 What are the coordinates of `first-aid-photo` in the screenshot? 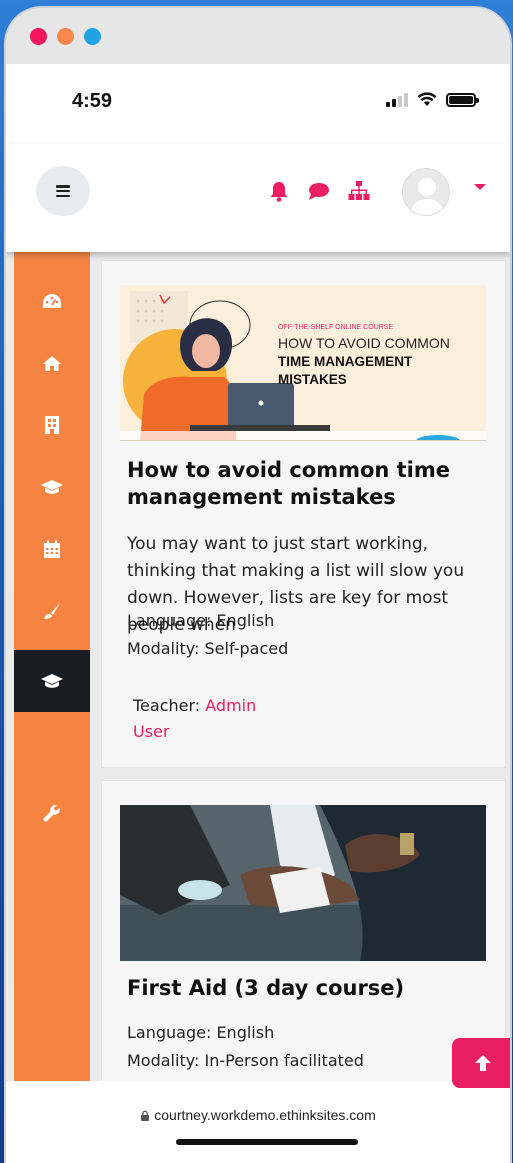 It's located at (303, 883).